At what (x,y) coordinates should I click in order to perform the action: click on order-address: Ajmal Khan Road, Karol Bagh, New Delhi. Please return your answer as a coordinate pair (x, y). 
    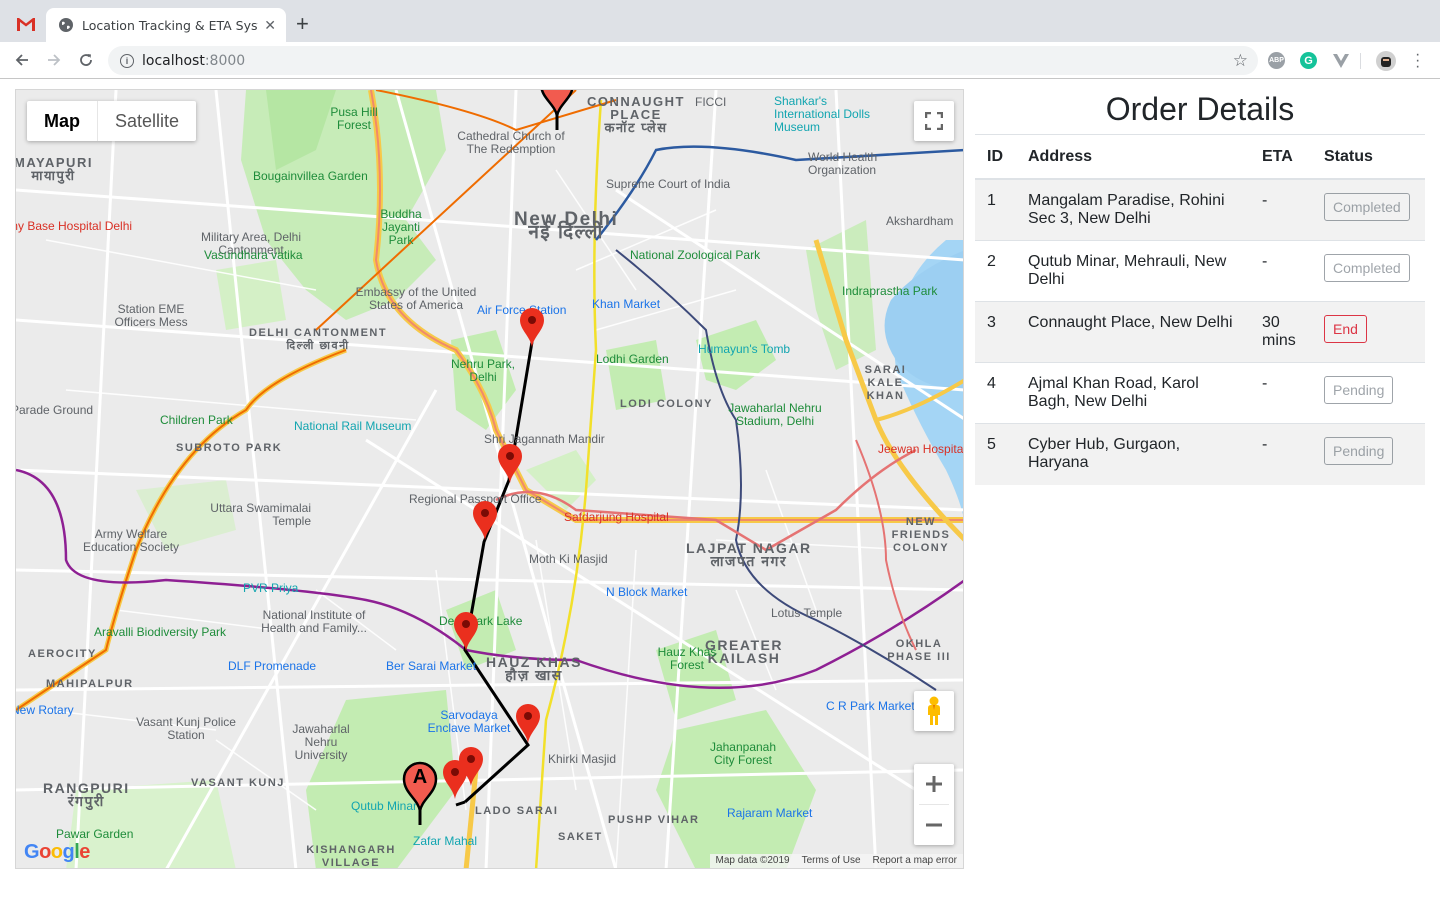
    Looking at the image, I should click on (1133, 393).